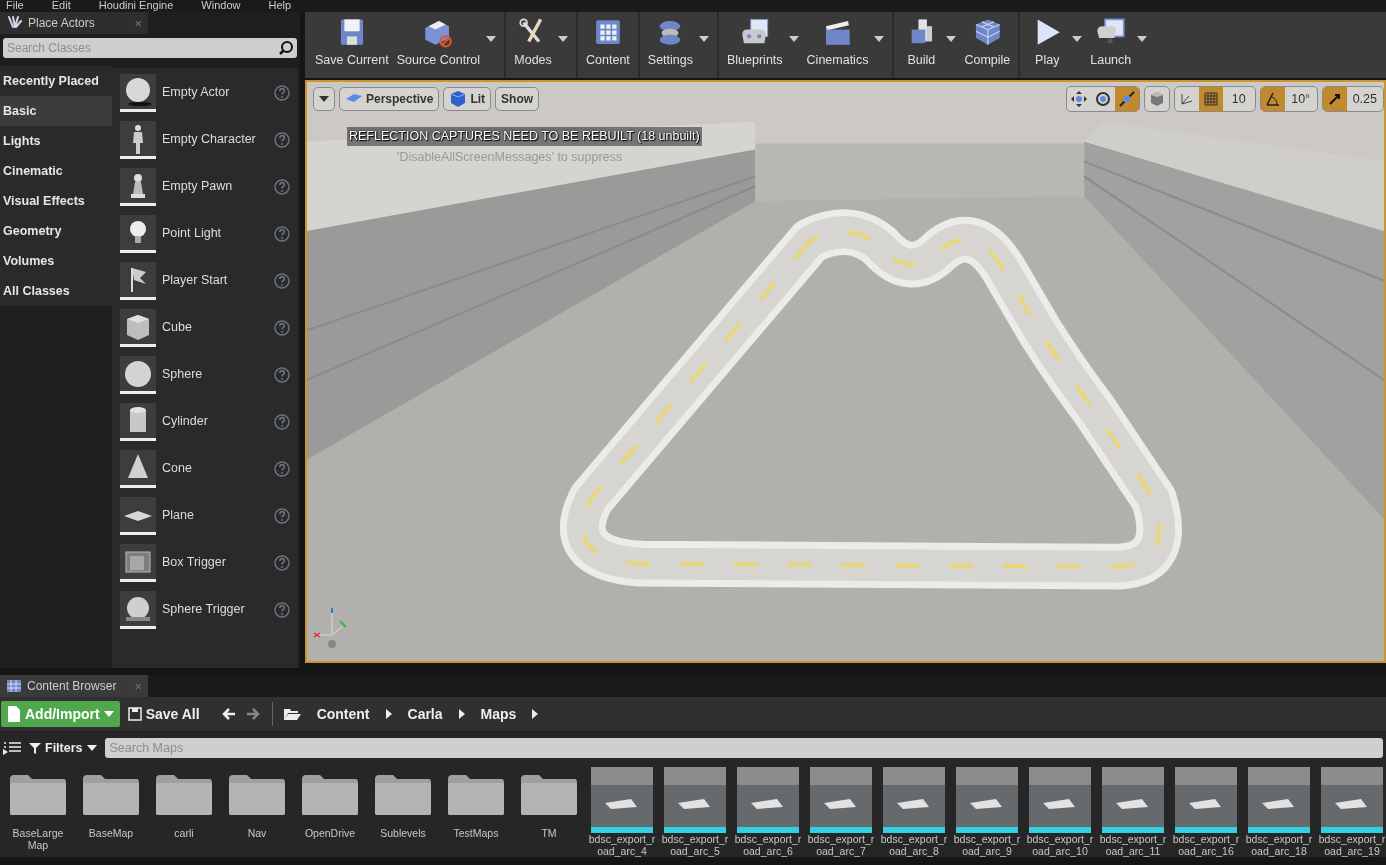  I want to click on asset-tile: TestMaps, so click(476, 812).